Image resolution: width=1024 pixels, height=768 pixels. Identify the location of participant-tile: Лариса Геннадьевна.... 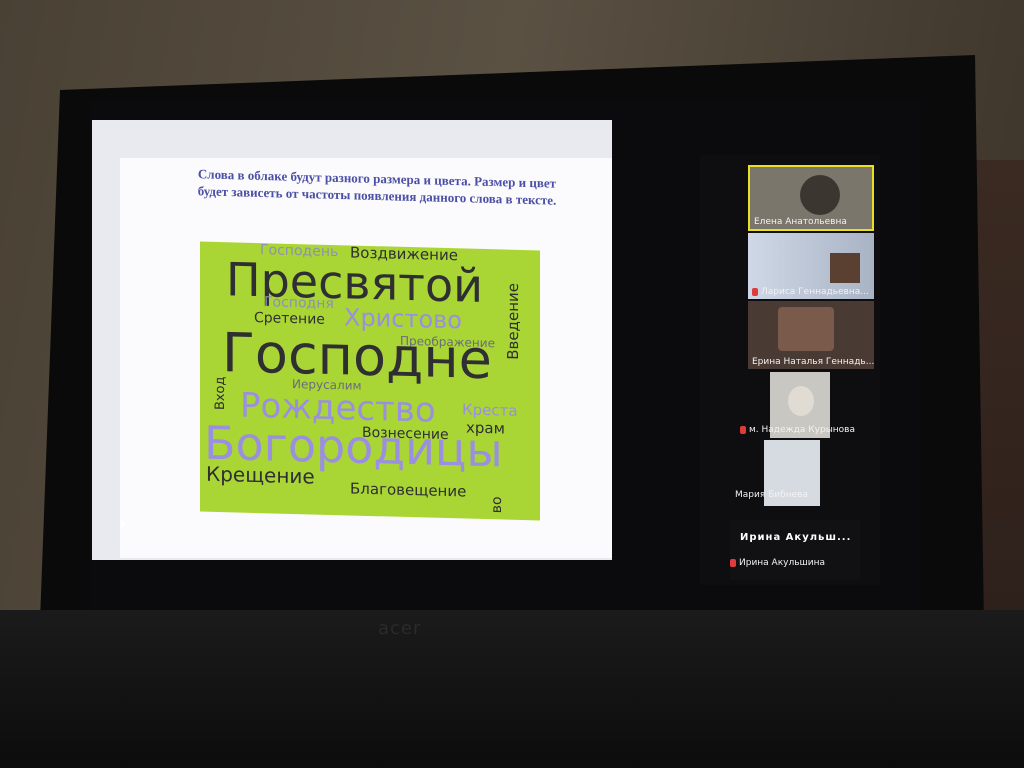
(811, 266).